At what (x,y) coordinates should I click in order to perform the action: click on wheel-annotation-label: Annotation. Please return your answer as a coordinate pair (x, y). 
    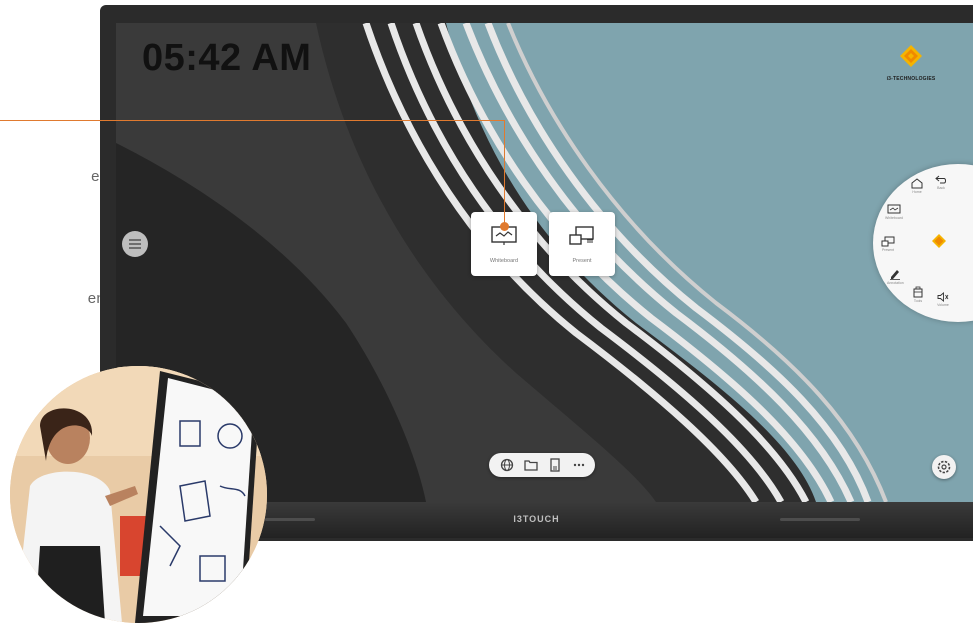
    Looking at the image, I should click on (895, 283).